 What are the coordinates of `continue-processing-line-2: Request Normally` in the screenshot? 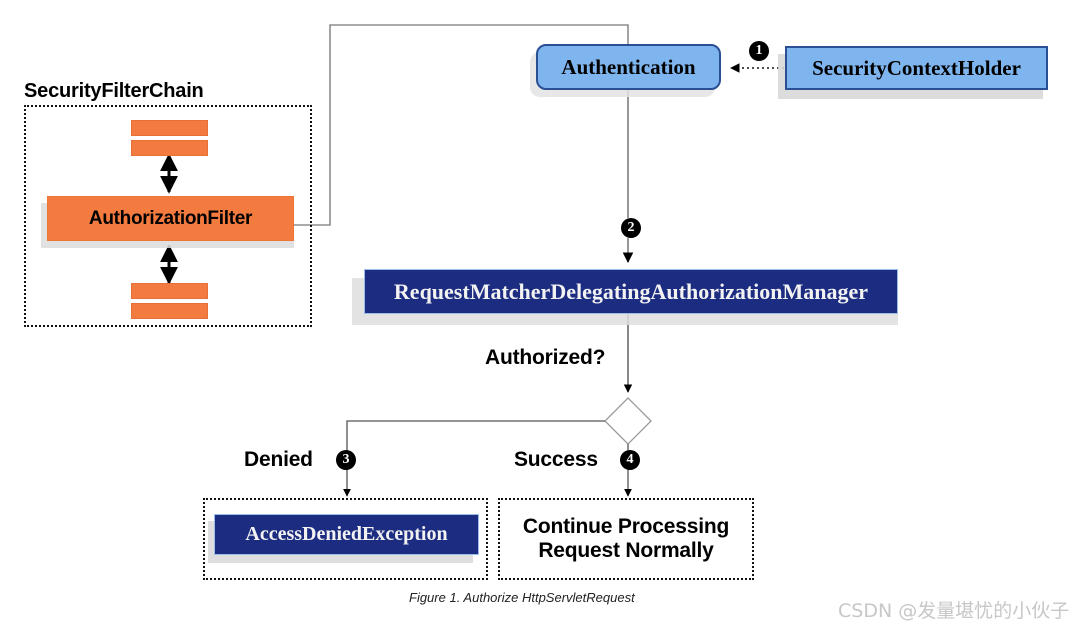 It's located at (626, 550).